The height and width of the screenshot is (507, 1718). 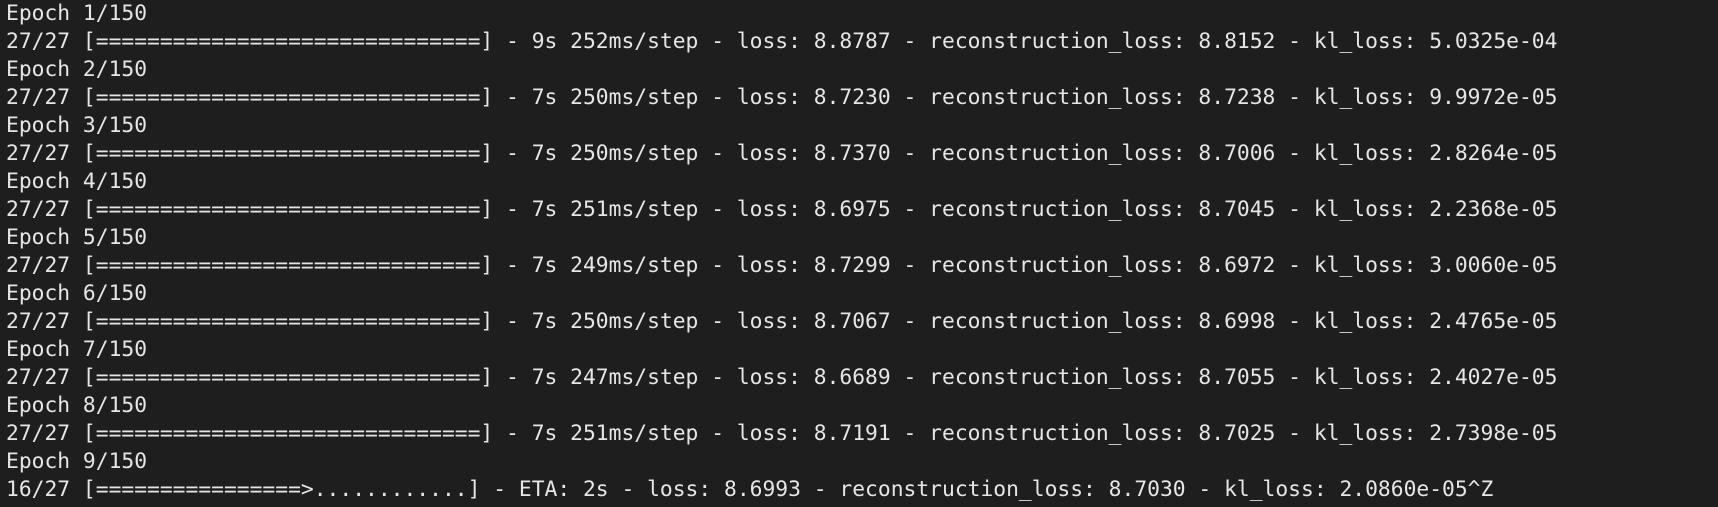 I want to click on epoch-header-2: Epoch 2/150, so click(x=77, y=69).